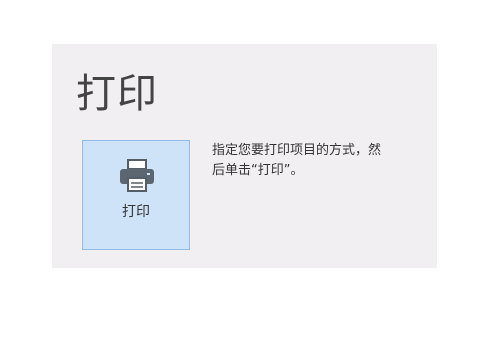  I want to click on print-description: 指定您要打印项目的方式，然后单击“打印”。, so click(297, 160).